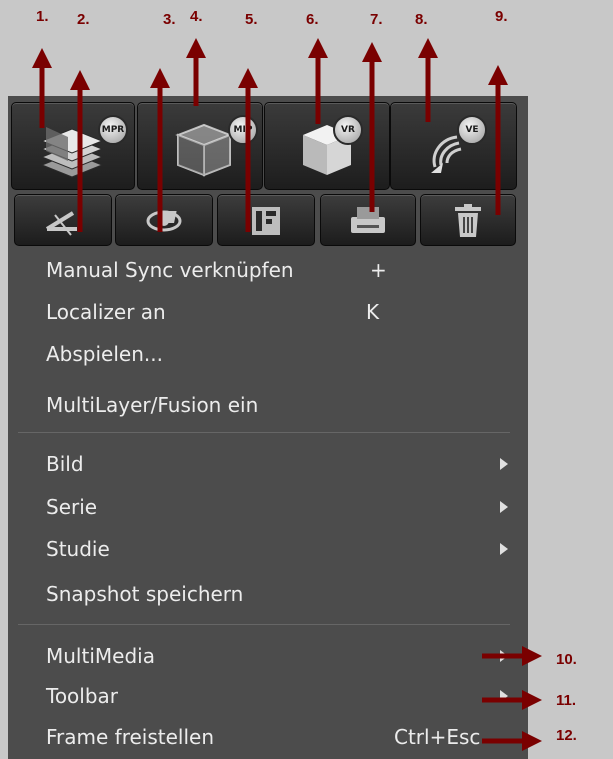  Describe the element at coordinates (376, 19) in the screenshot. I see `annotation-7: 7.` at that location.